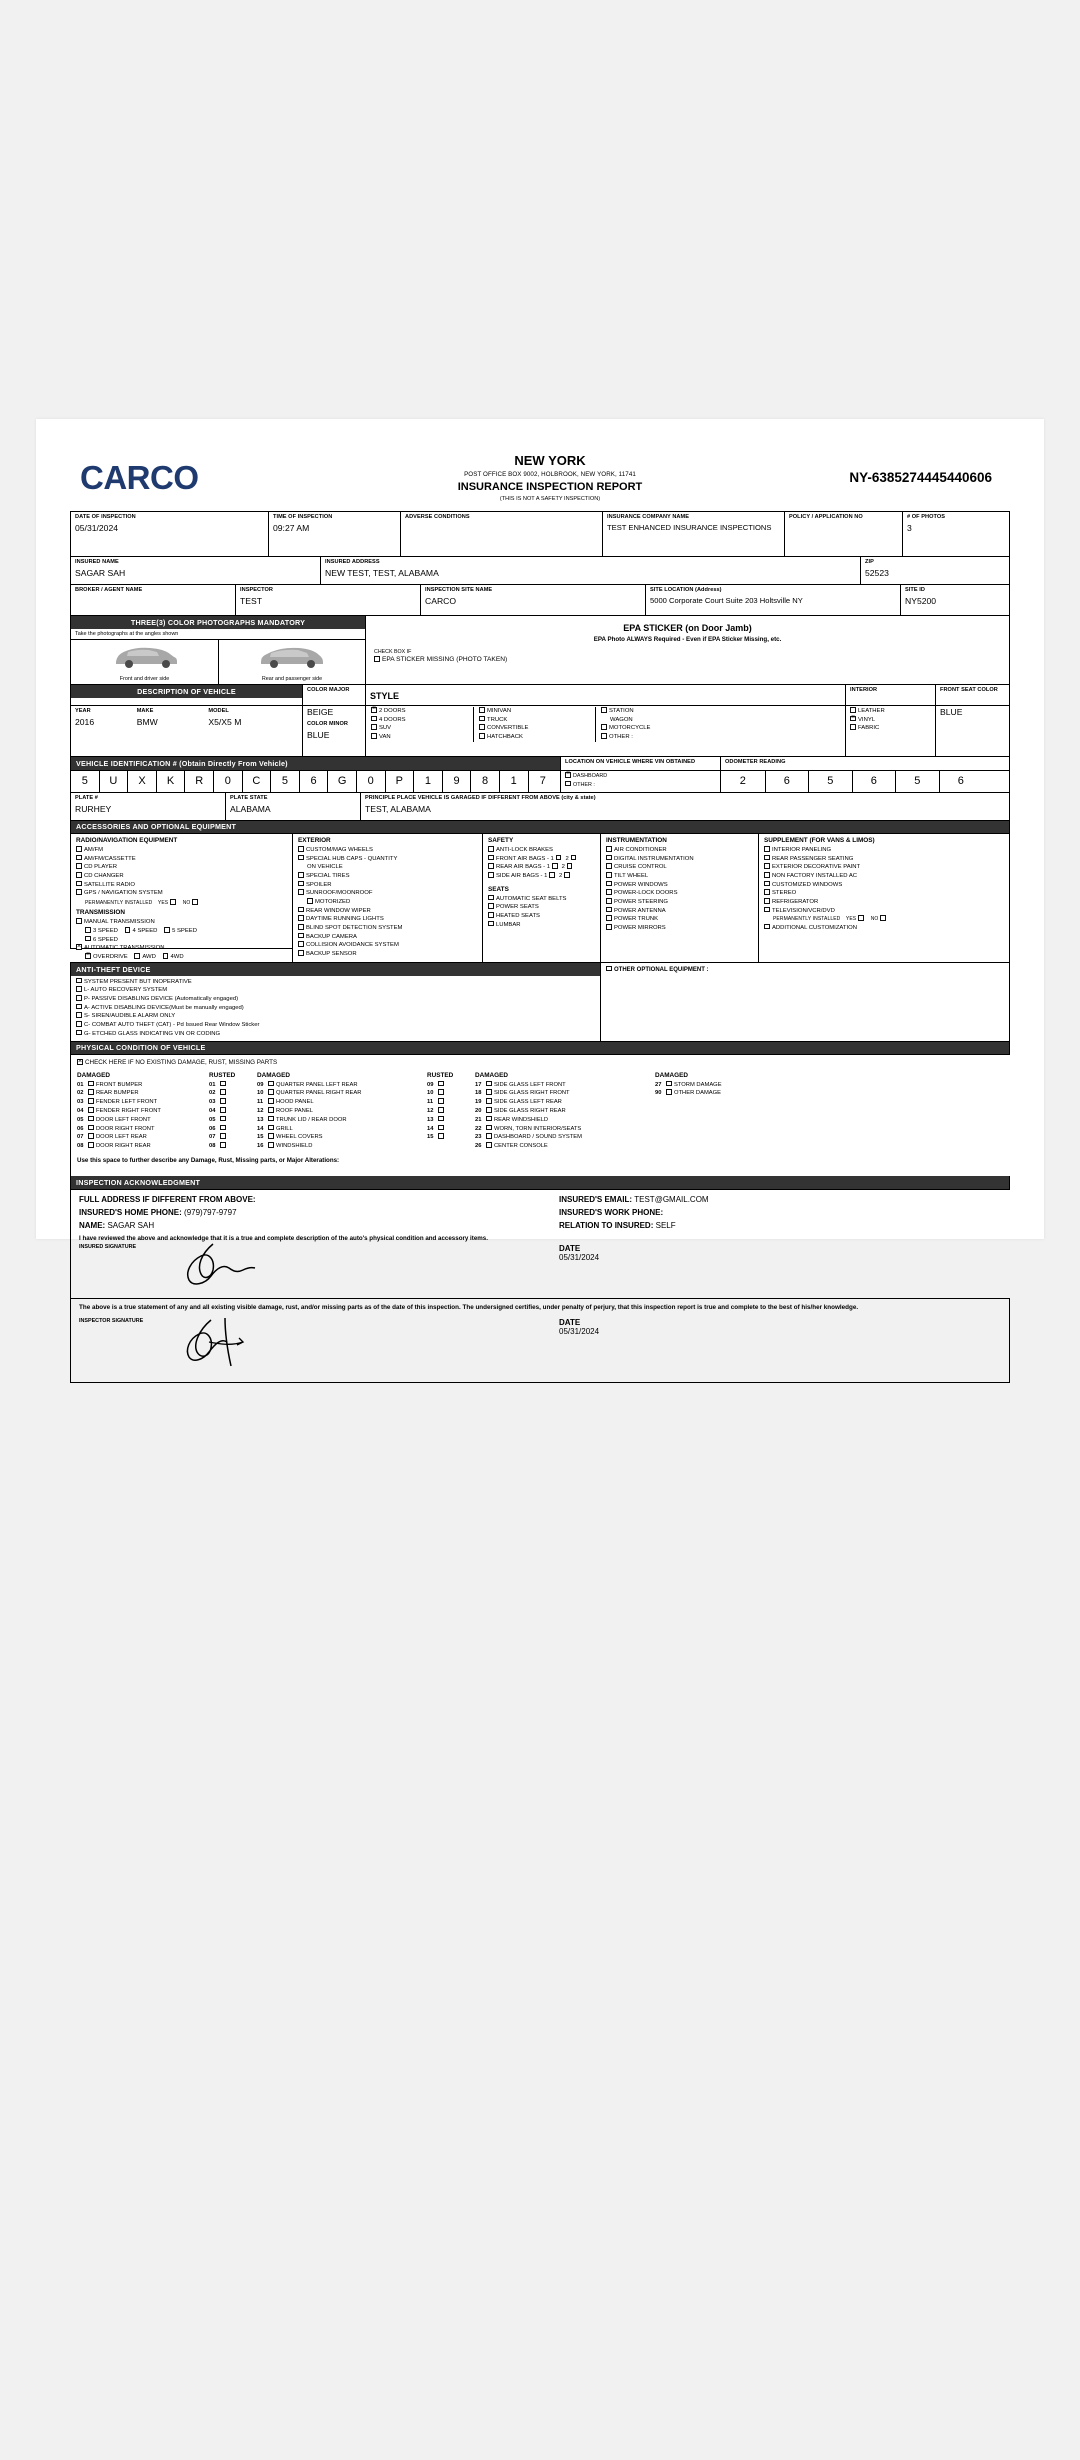 This screenshot has width=1080, height=2460. What do you see at coordinates (565, 1120) in the screenshot?
I see `damage-item: 21 REAR WINDSHIELD` at bounding box center [565, 1120].